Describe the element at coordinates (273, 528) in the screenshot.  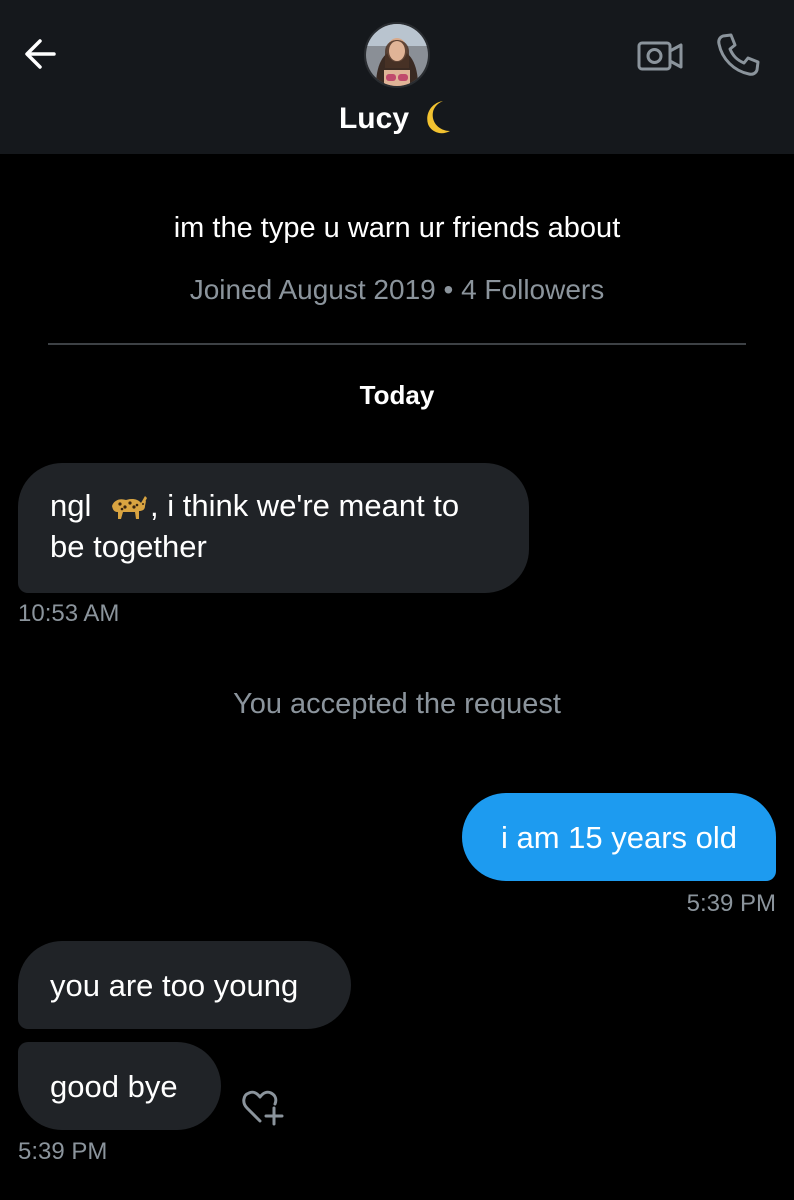
I see `message-bubble-incoming: ngl , i think we're meant to be together` at that location.